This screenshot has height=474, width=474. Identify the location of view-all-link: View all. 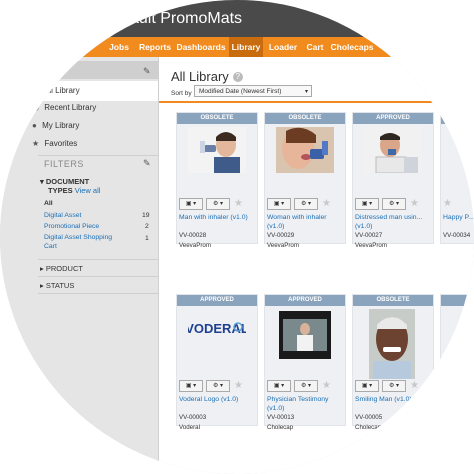
(88, 190).